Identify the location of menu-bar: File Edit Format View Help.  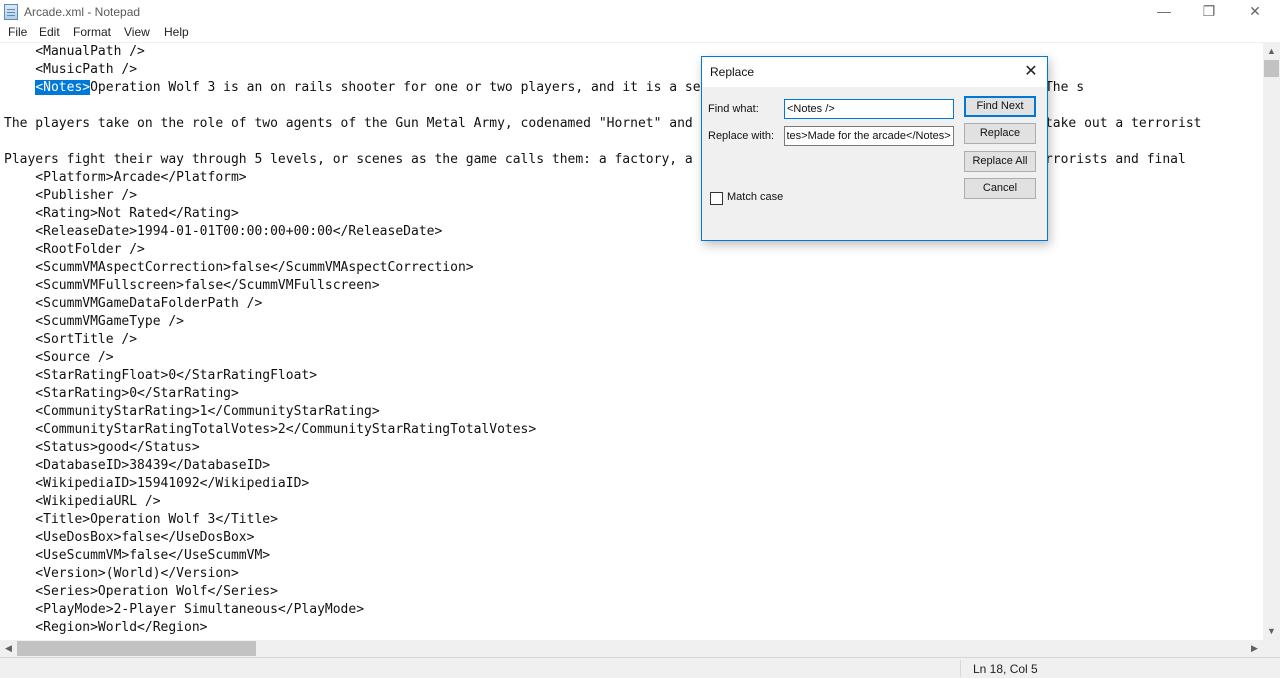
(640, 33).